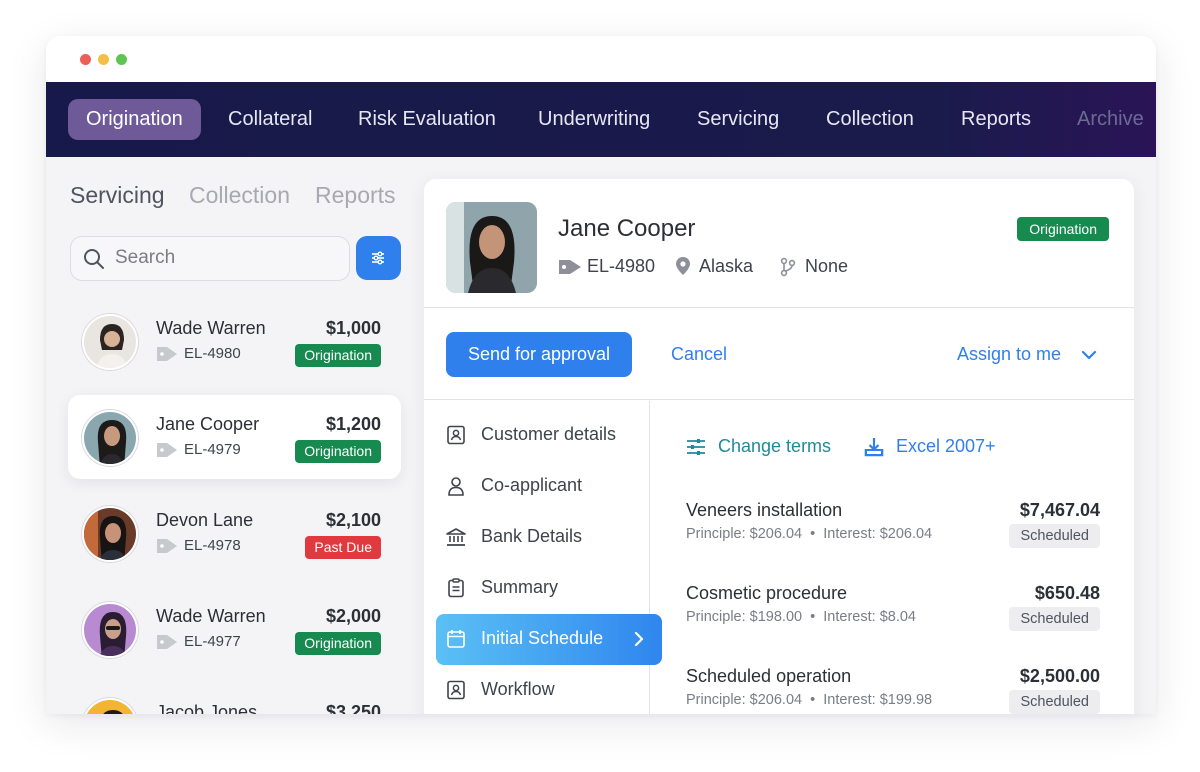  I want to click on subtab-servicing: Servicing, so click(117, 195).